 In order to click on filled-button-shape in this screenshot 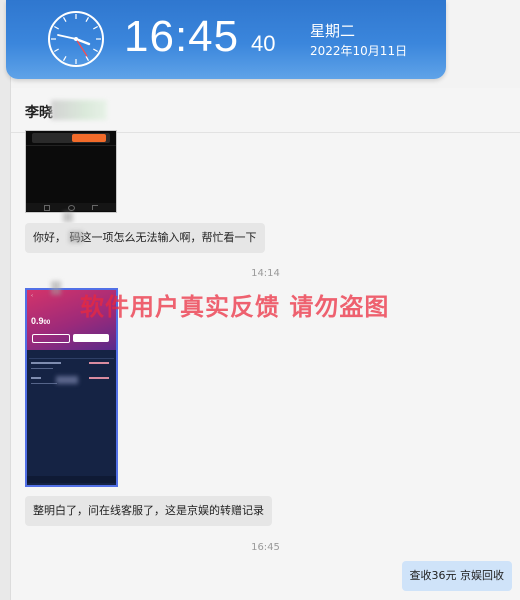, I will do `click(91, 338)`.